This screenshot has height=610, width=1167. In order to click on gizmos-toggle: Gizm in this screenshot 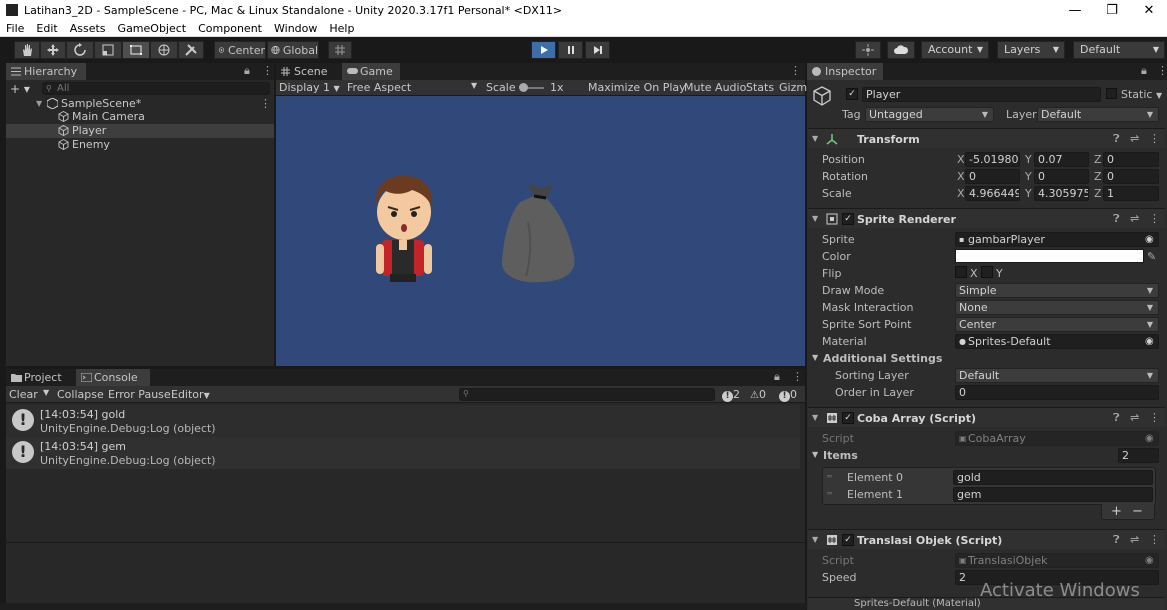, I will do `click(793, 87)`.